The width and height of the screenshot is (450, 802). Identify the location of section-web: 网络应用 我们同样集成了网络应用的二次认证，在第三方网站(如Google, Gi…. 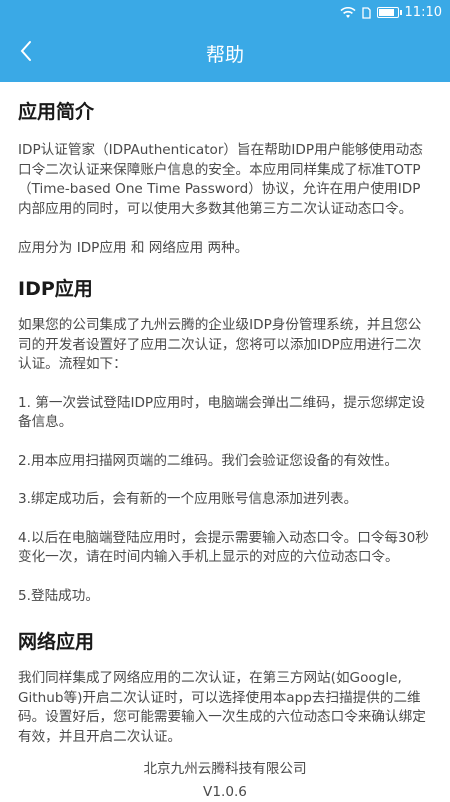
(225, 688).